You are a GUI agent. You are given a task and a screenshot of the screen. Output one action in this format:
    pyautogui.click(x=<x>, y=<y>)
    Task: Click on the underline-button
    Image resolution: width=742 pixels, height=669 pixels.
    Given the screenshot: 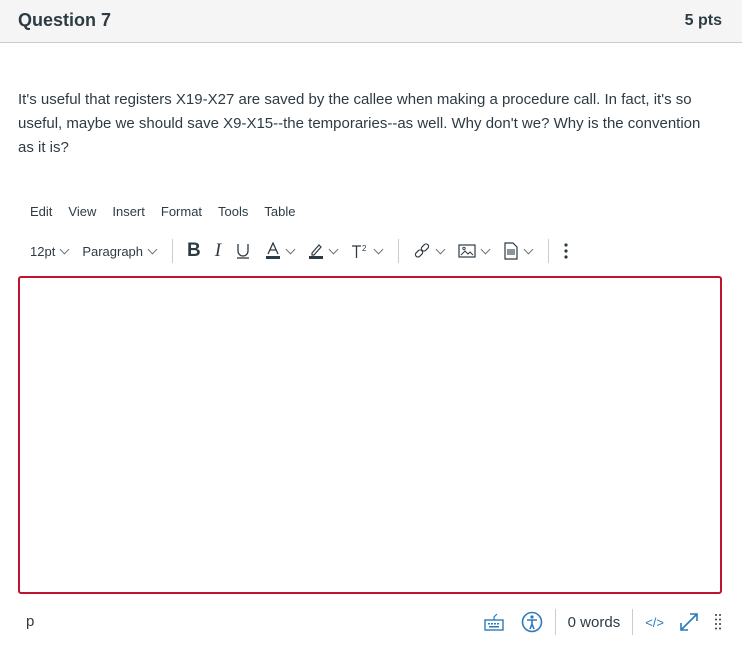 What is the action you would take?
    pyautogui.click(x=243, y=251)
    